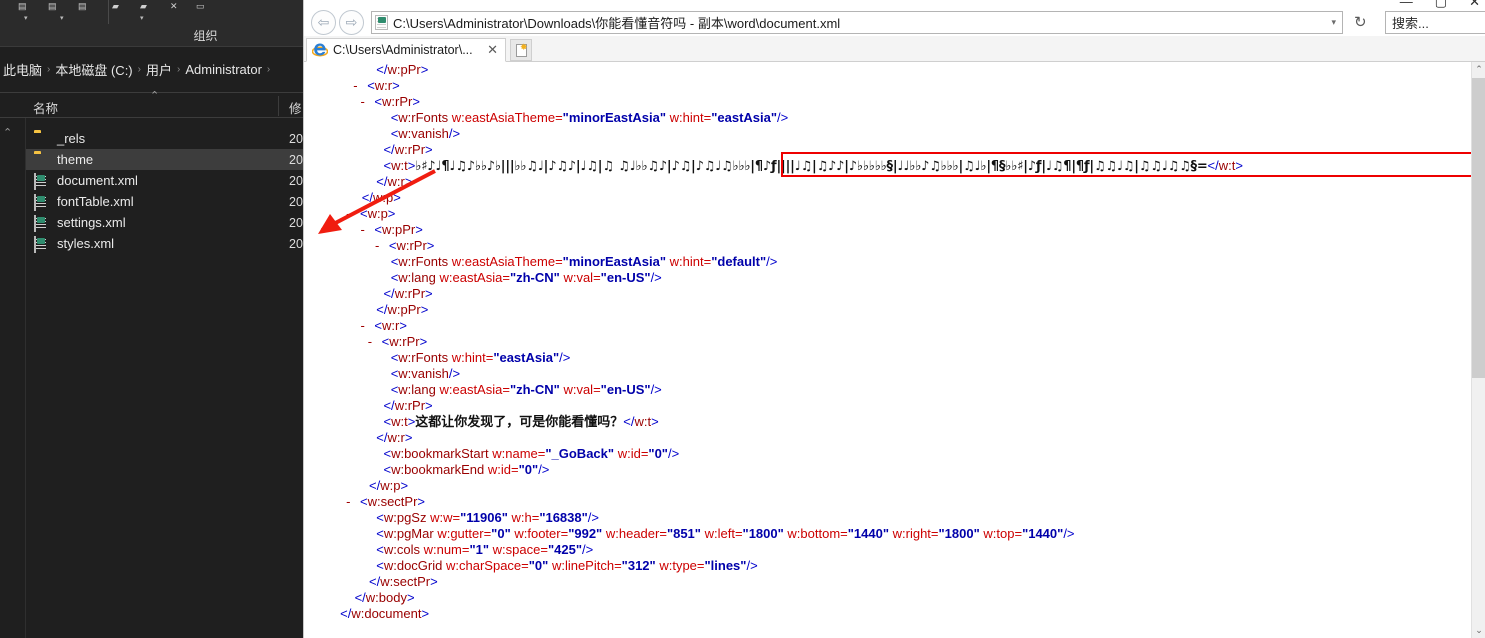 The height and width of the screenshot is (638, 1485). Describe the element at coordinates (390, 485) in the screenshot. I see `xml-tag-name: w:p` at that location.